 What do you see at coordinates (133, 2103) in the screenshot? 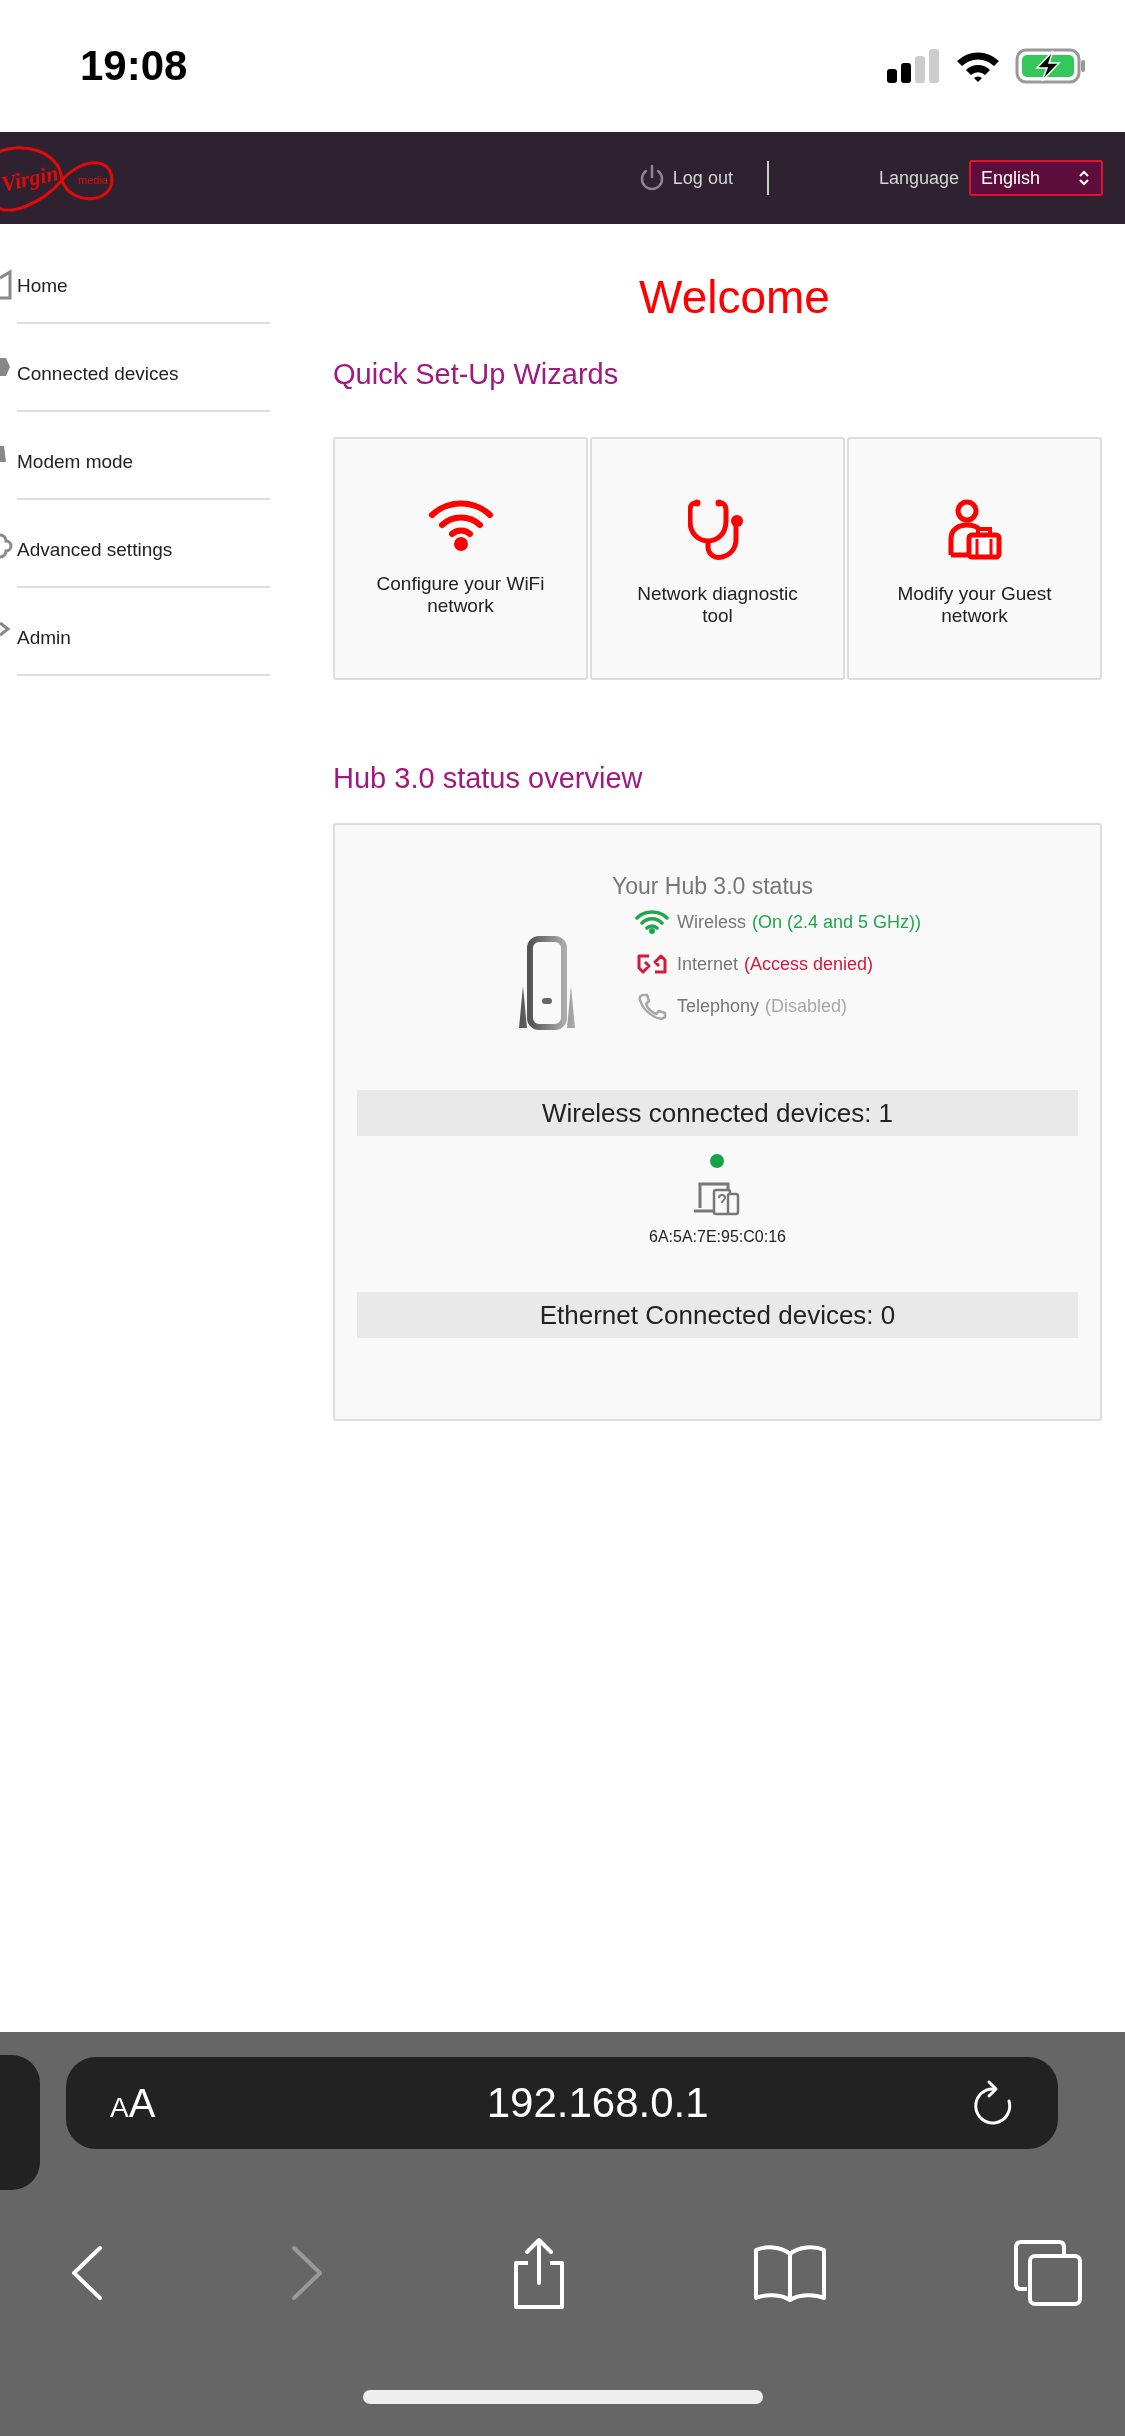
I see `text-size-button: AA` at bounding box center [133, 2103].